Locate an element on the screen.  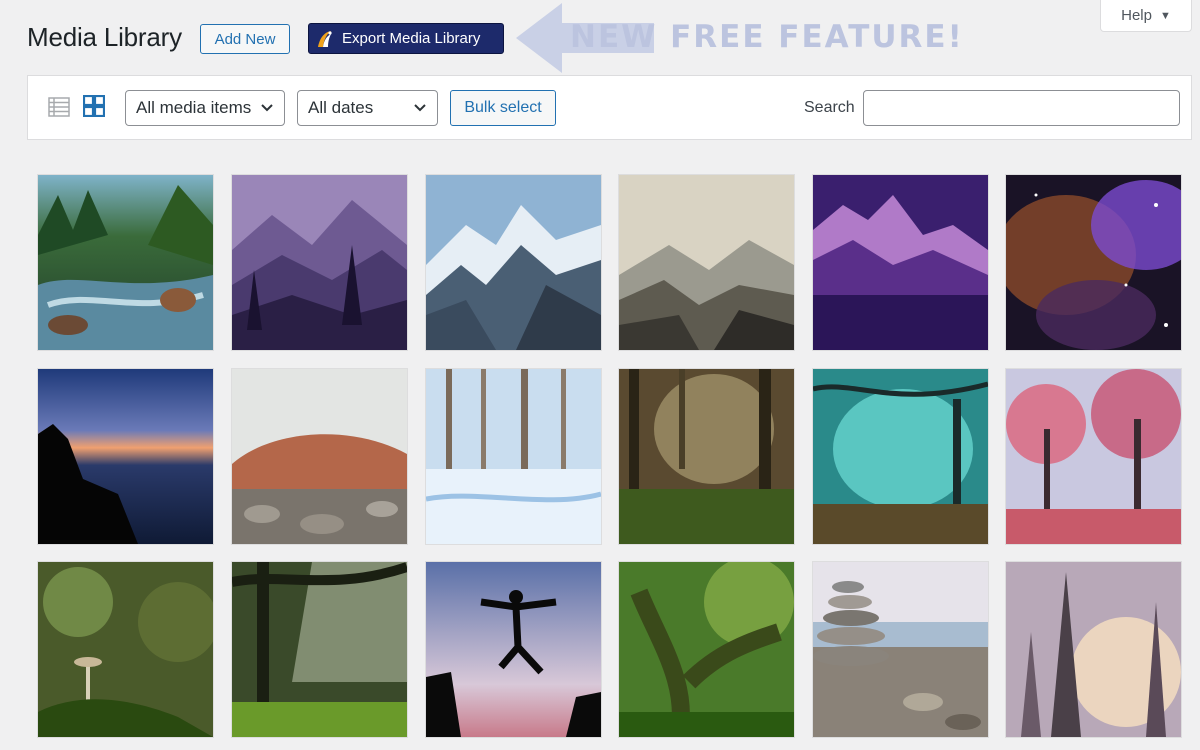
media-item-forest-path is located at coordinates (706, 456).